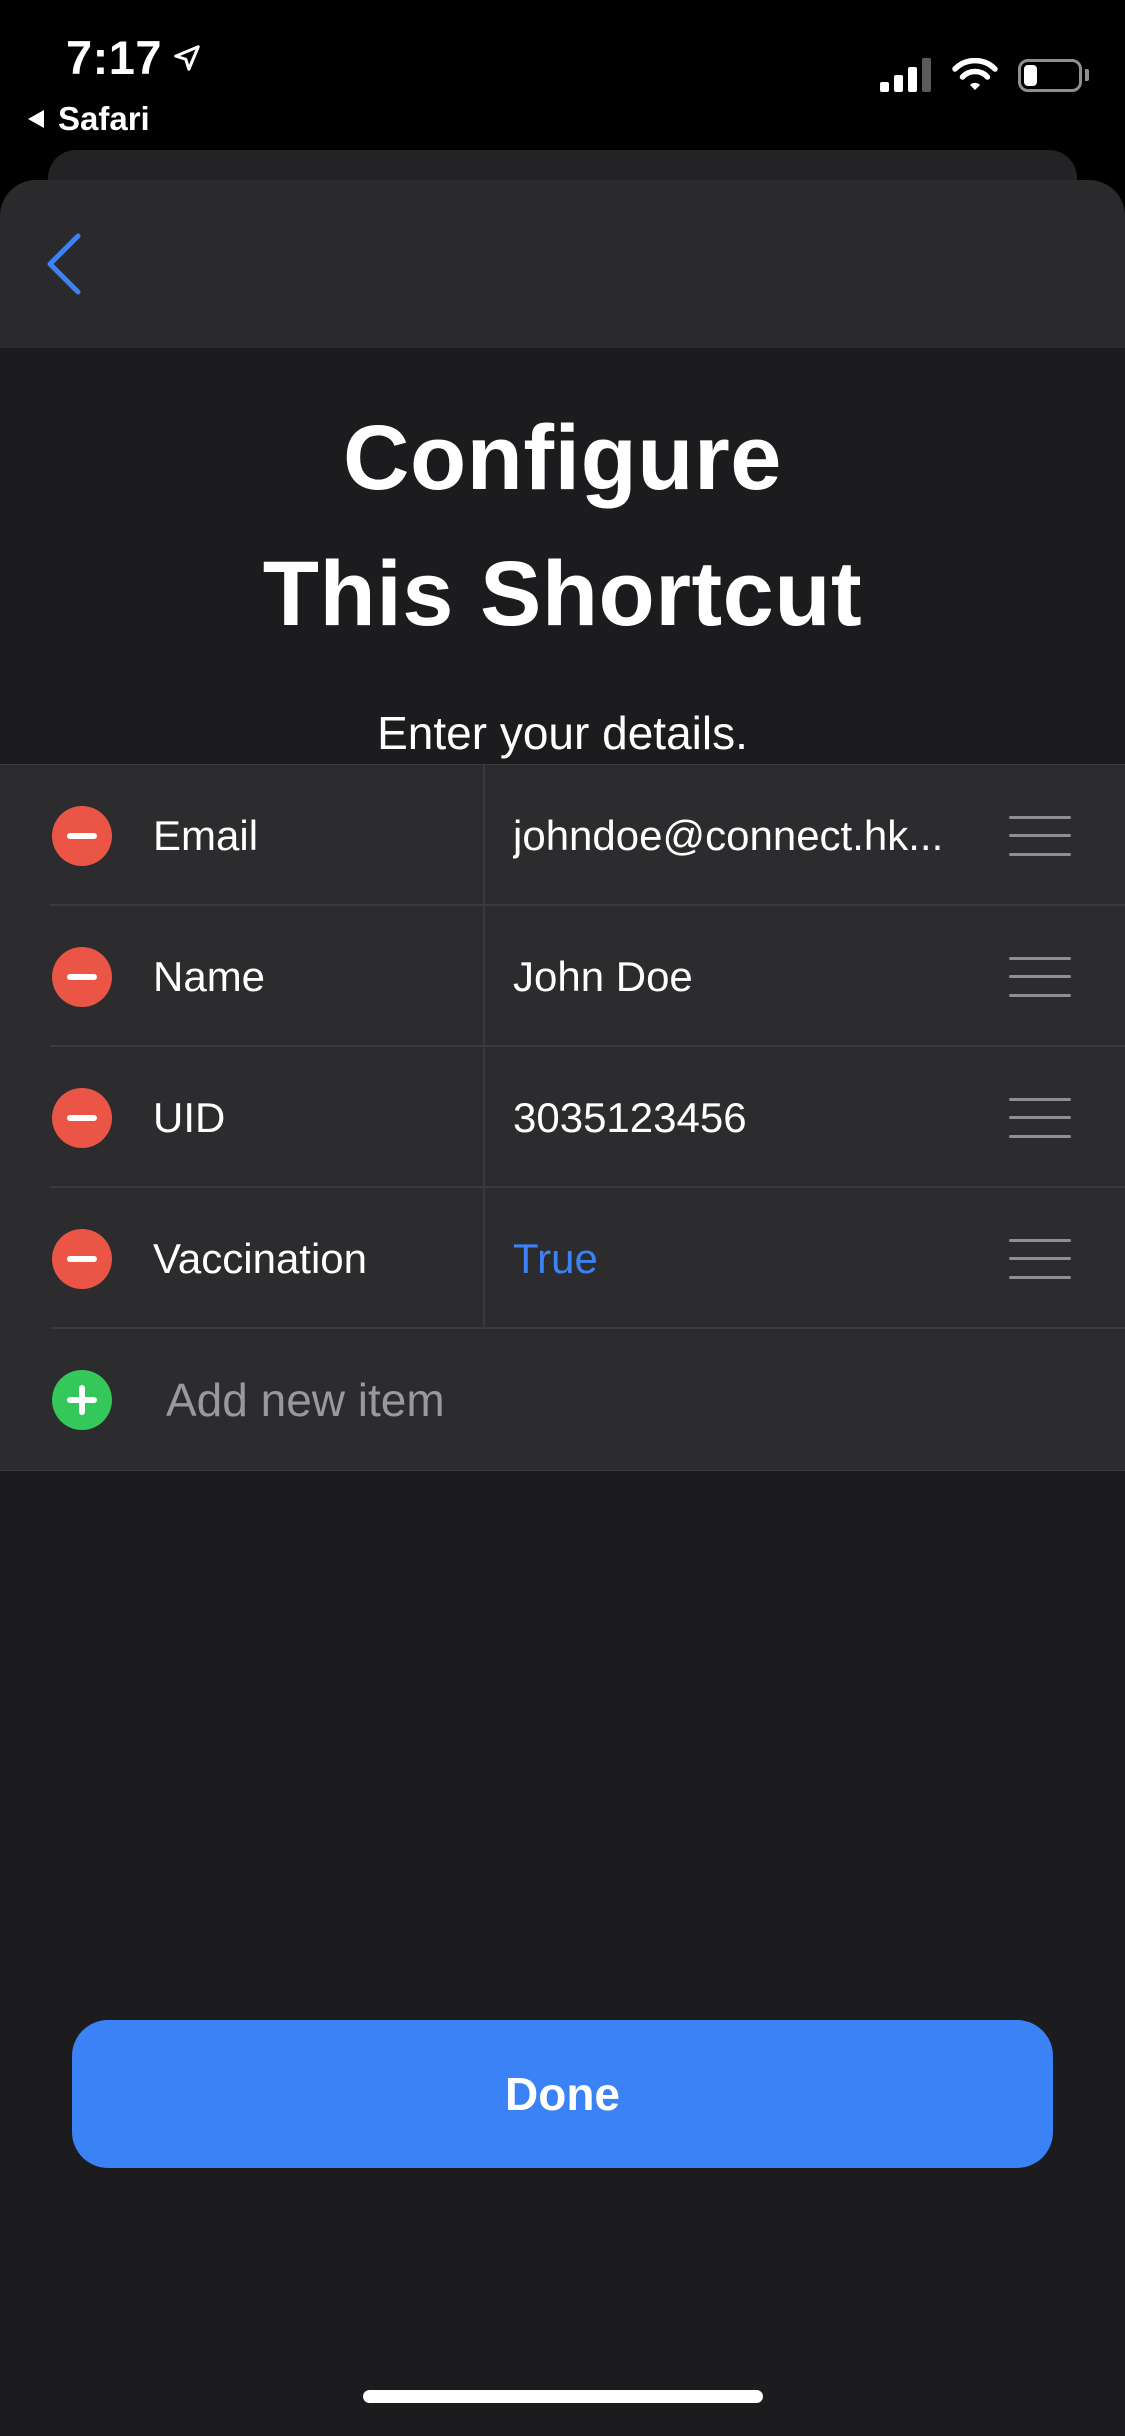 This screenshot has height=2436, width=1125. Describe the element at coordinates (305, 1400) in the screenshot. I see `add-new-item-label: Add new item` at that location.